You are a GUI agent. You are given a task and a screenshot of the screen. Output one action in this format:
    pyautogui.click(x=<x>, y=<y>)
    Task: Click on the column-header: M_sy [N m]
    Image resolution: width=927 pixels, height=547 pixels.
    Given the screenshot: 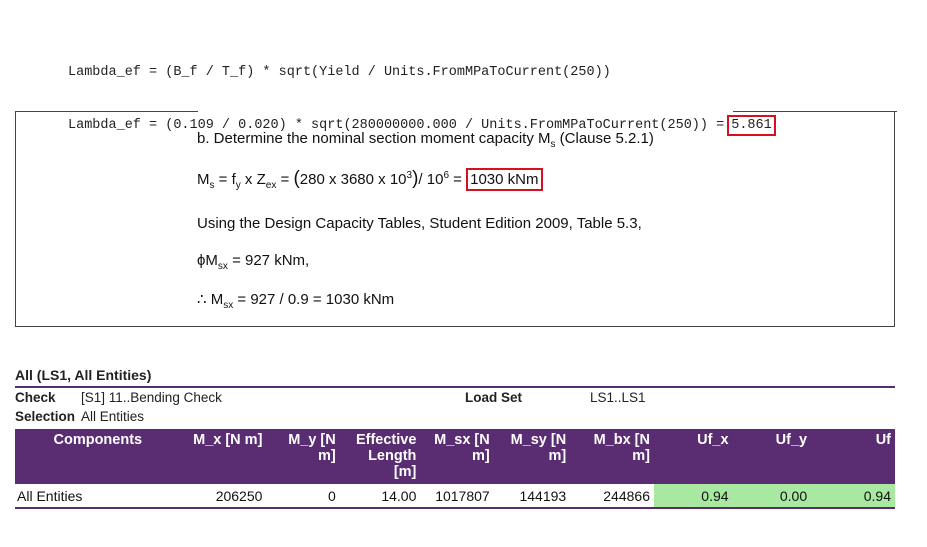 What is the action you would take?
    pyautogui.click(x=532, y=456)
    